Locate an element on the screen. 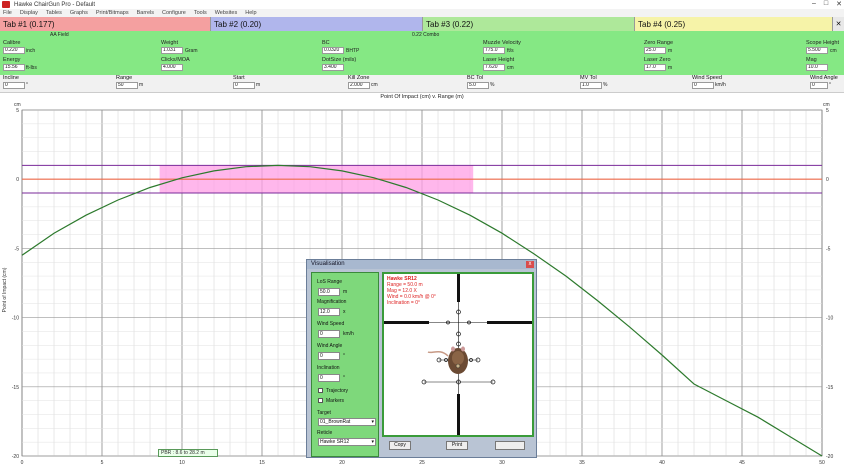  calibre-unit: inch is located at coordinates (31, 51).